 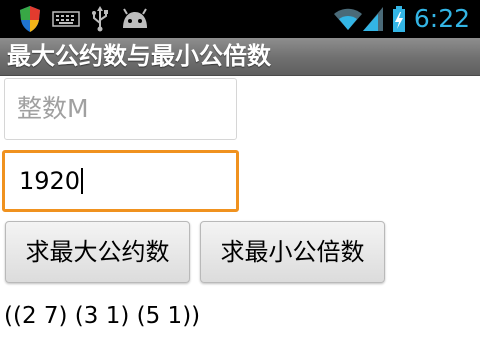 What do you see at coordinates (66, 19) in the screenshot?
I see `keyboard-icon` at bounding box center [66, 19].